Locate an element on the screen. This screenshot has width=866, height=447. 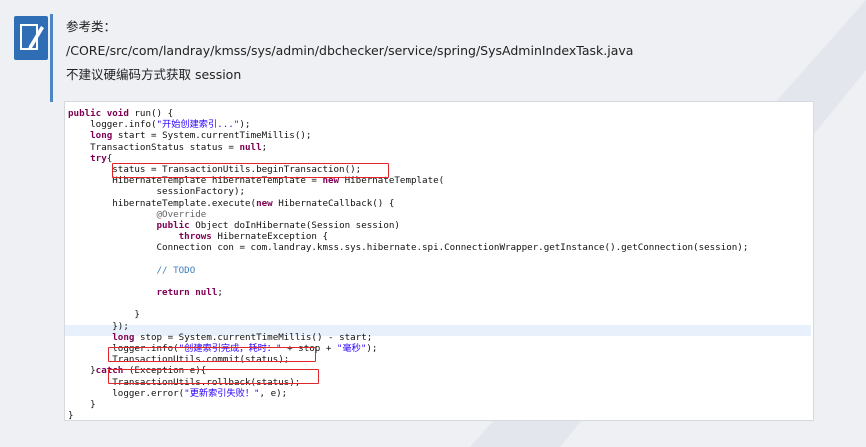
code-line: TransactionStatus status = null; is located at coordinates (408, 147).